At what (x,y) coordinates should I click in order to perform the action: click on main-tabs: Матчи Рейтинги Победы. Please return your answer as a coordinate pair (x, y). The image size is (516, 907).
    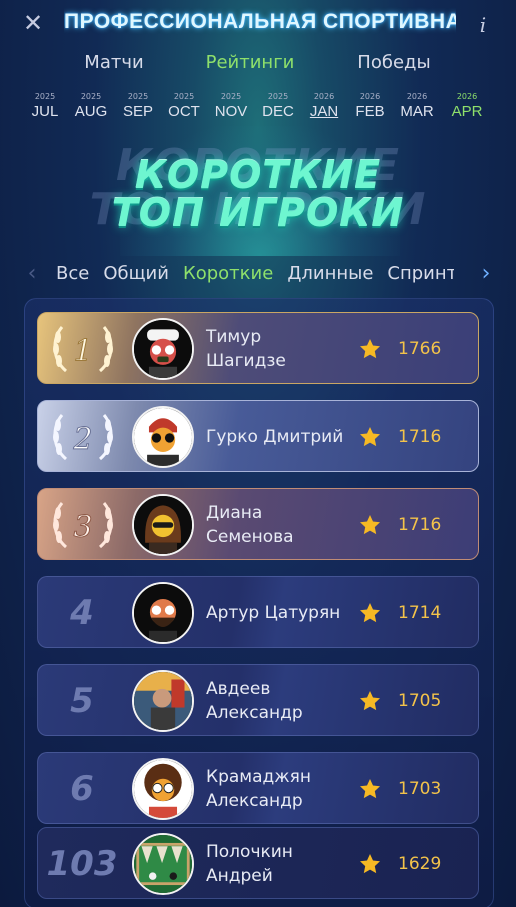
    Looking at the image, I should click on (258, 63).